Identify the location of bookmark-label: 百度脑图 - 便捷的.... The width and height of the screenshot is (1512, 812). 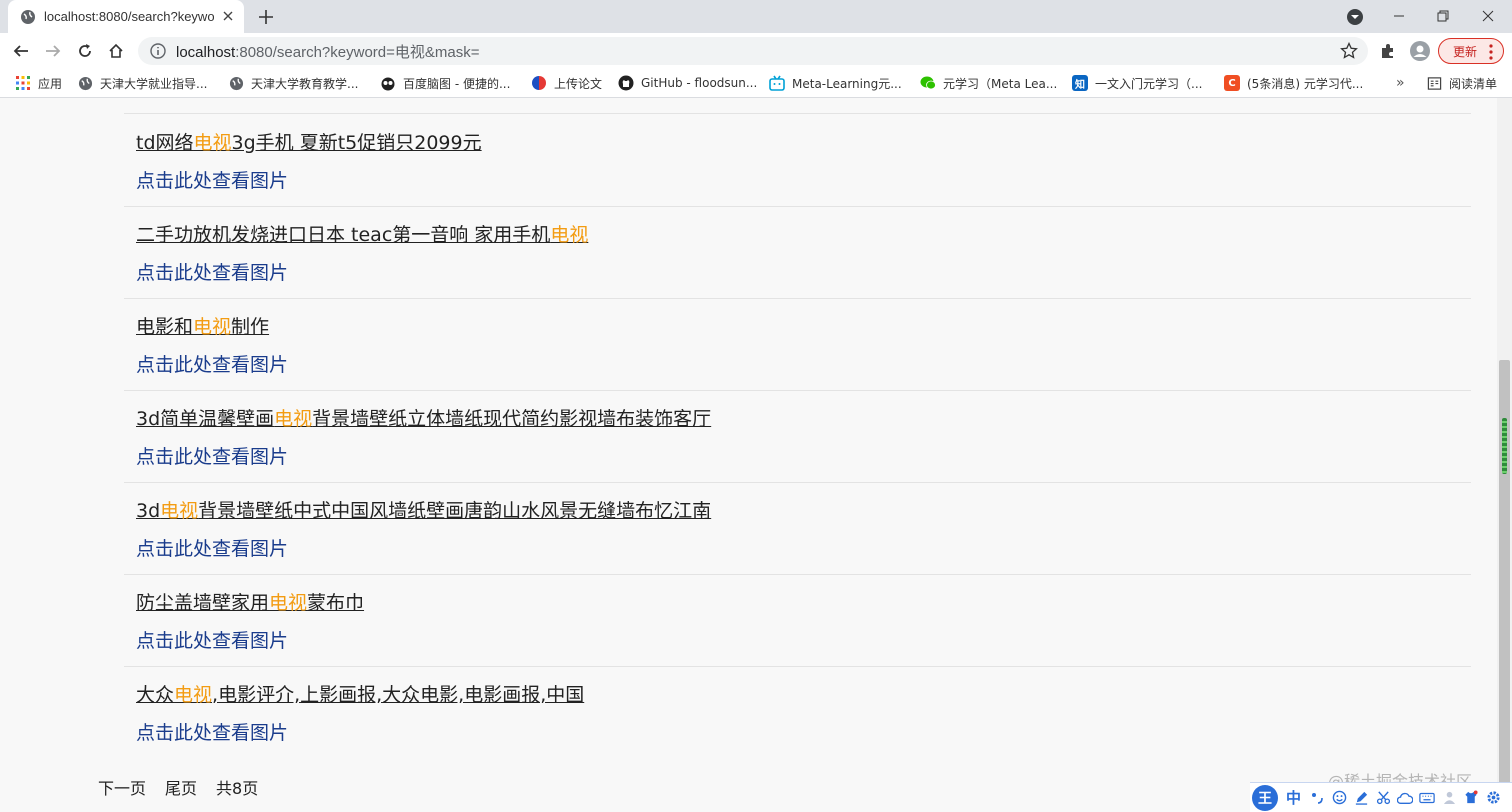
(457, 83).